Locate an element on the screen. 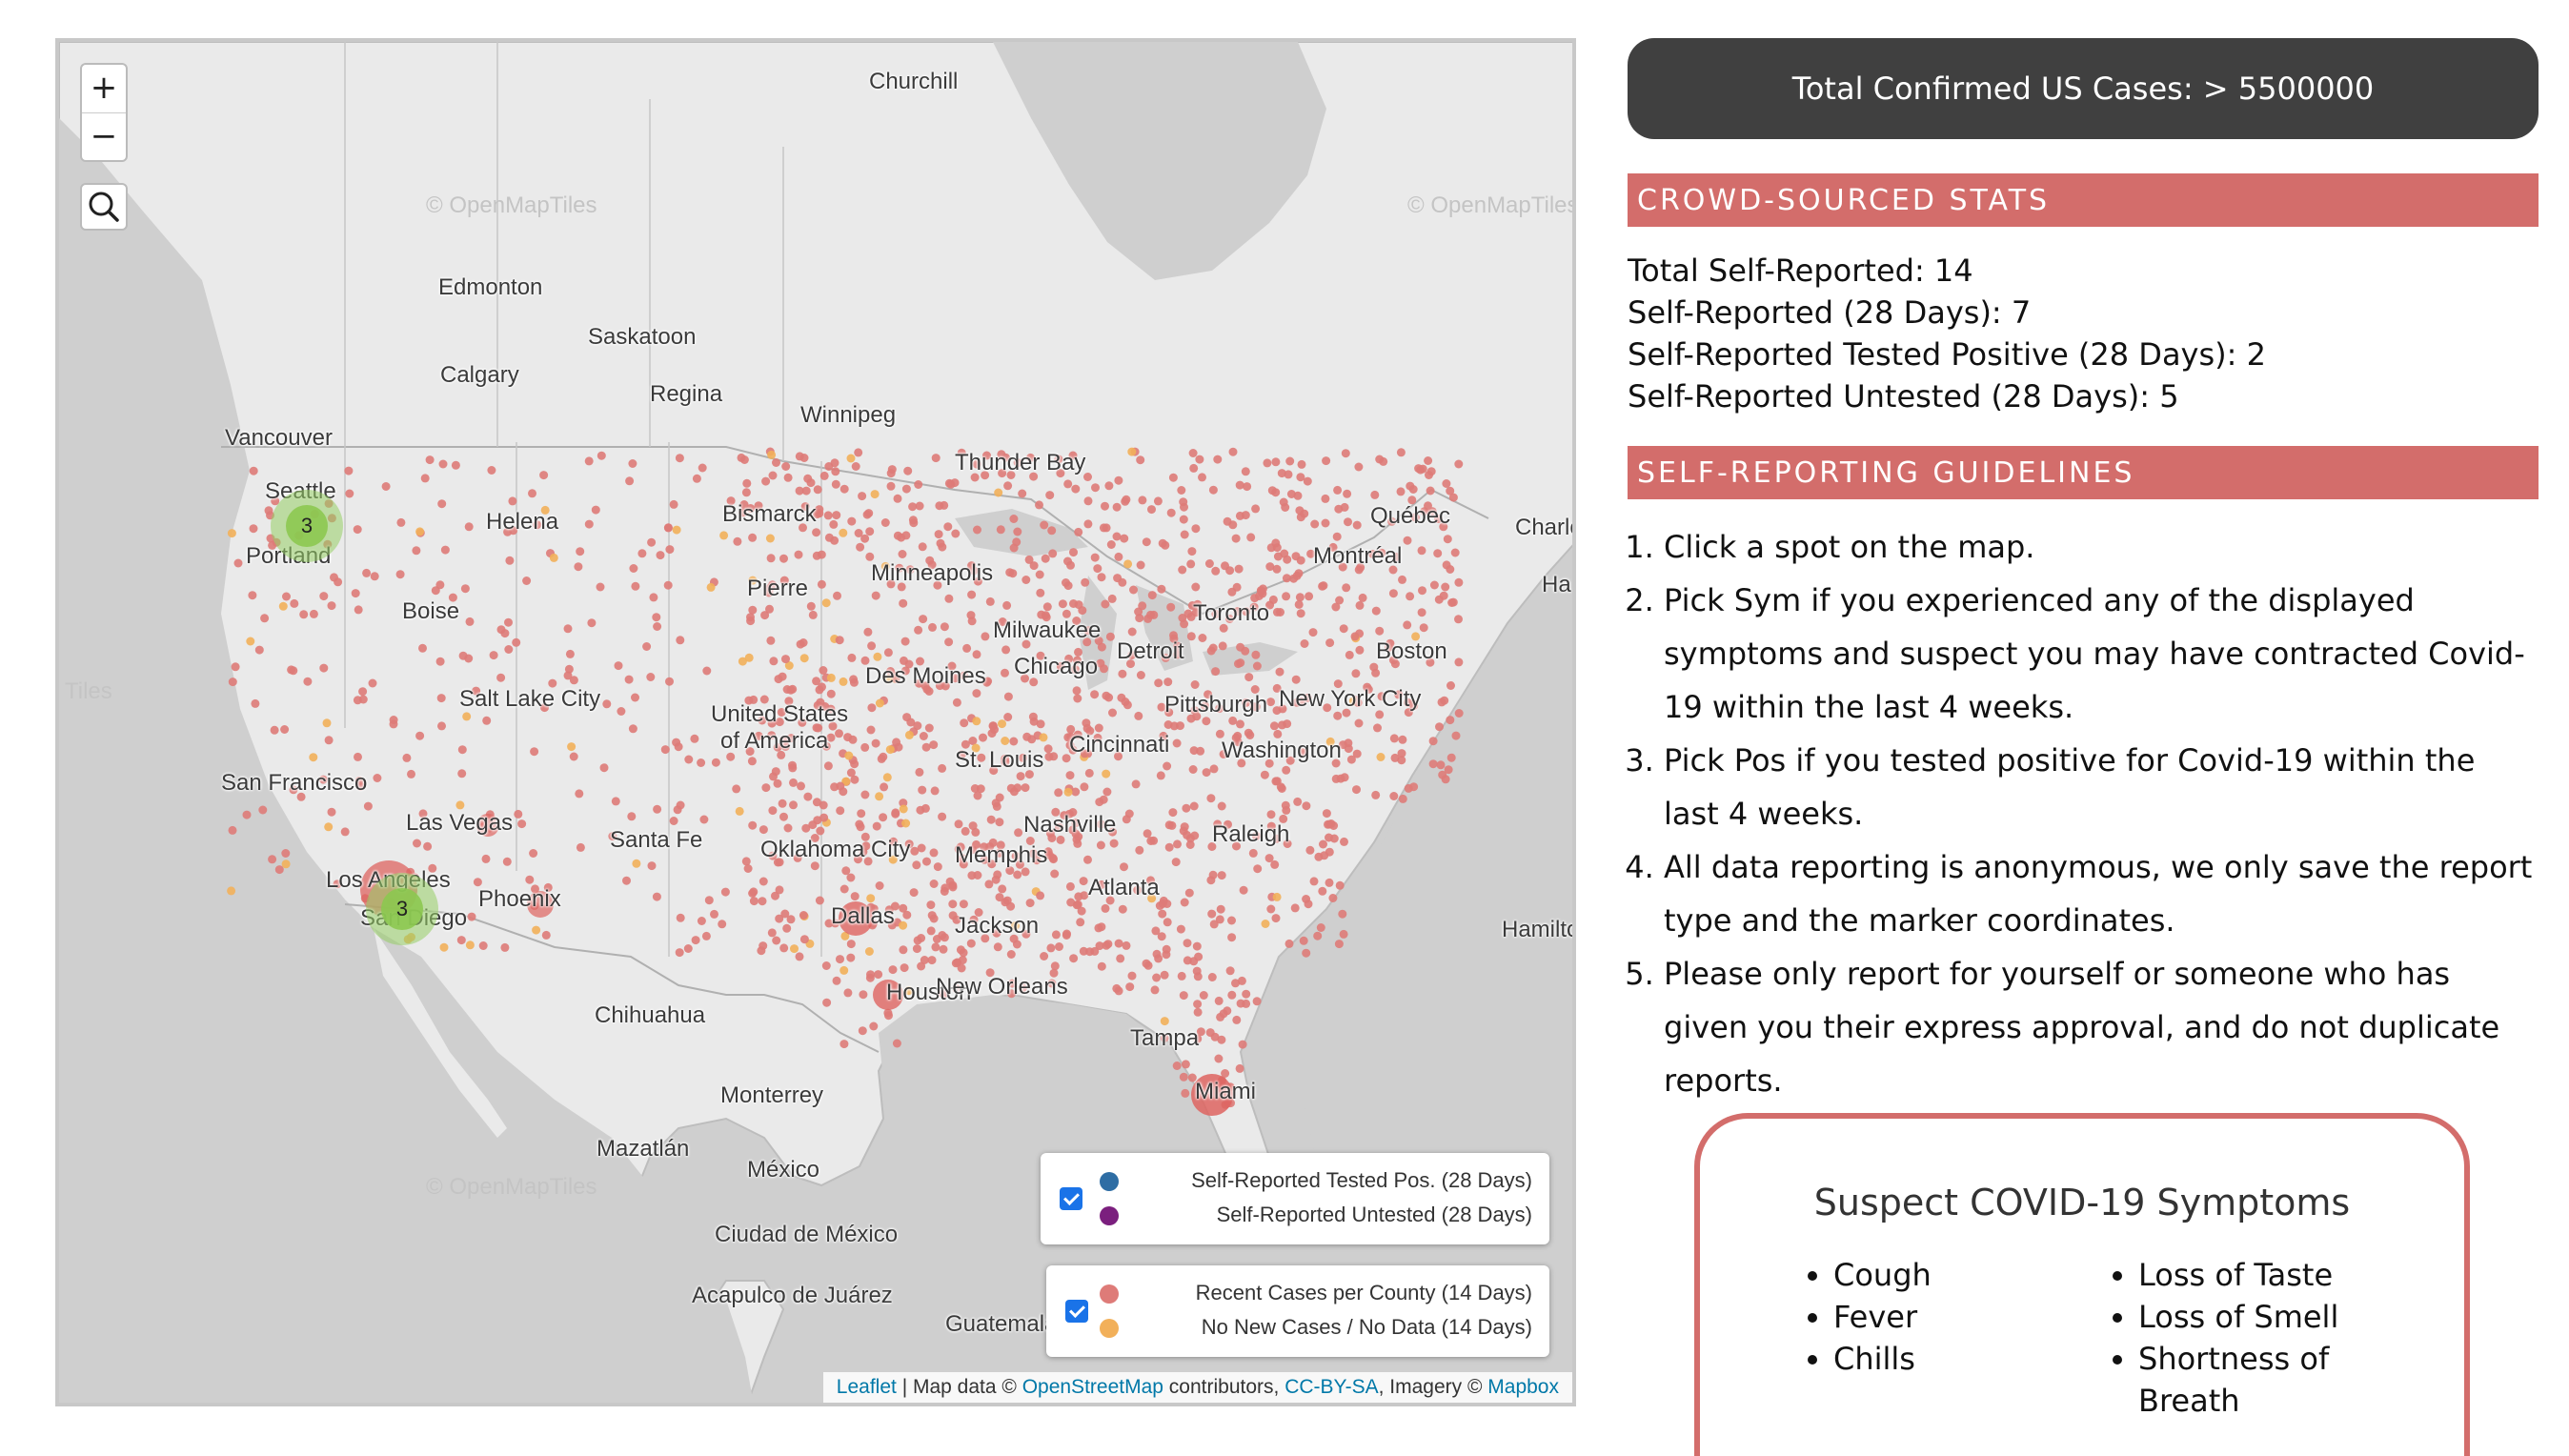 Image resolution: width=2569 pixels, height=1456 pixels. total-cases-banner: Total Confirmed US Cases: > 5500000 is located at coordinates (2083, 89).